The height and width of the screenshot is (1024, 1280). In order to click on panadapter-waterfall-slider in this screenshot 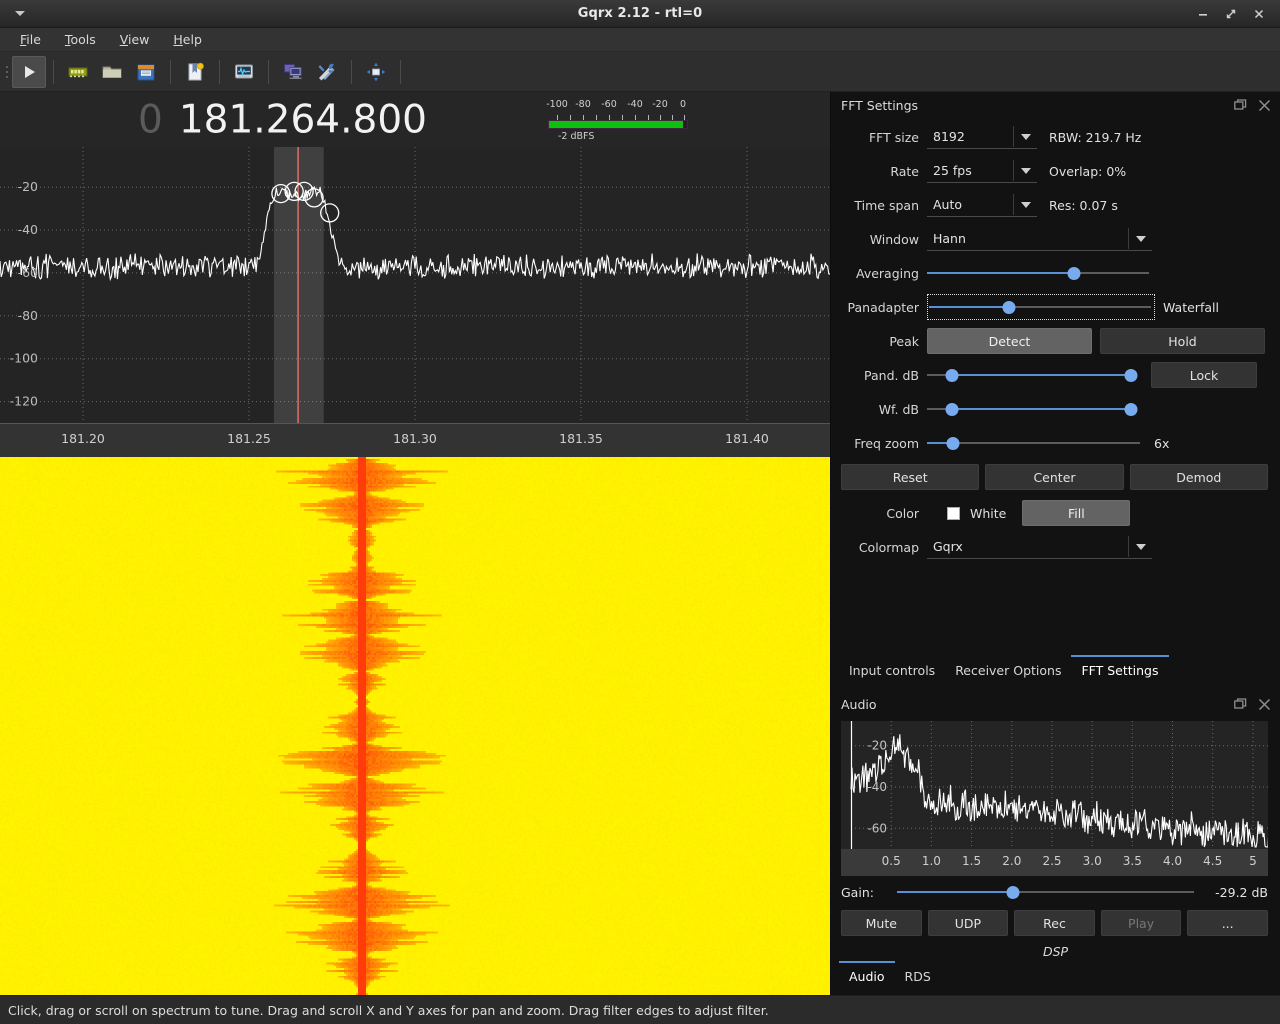, I will do `click(1040, 307)`.